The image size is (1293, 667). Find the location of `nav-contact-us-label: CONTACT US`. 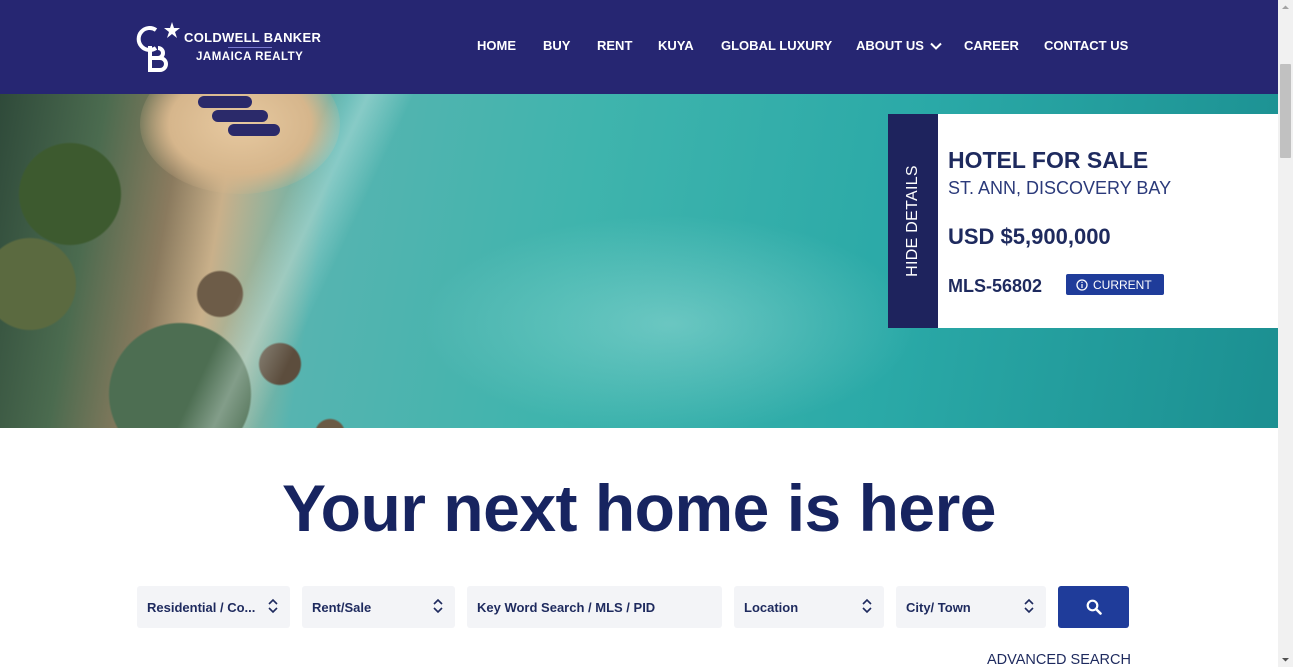

nav-contact-us-label: CONTACT US is located at coordinates (1086, 45).